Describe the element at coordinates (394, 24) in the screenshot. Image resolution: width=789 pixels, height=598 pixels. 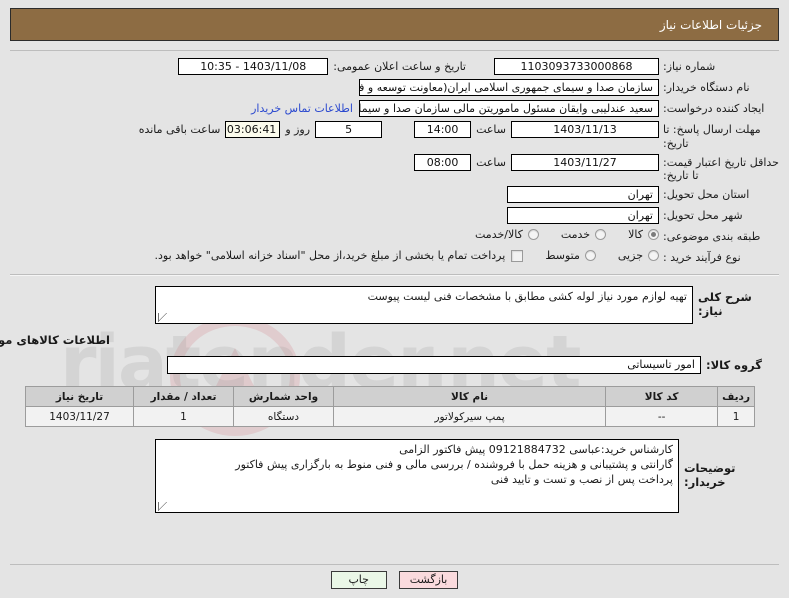
I see `window-title-bar: جزئیات اطلاعات نیاز` at that location.